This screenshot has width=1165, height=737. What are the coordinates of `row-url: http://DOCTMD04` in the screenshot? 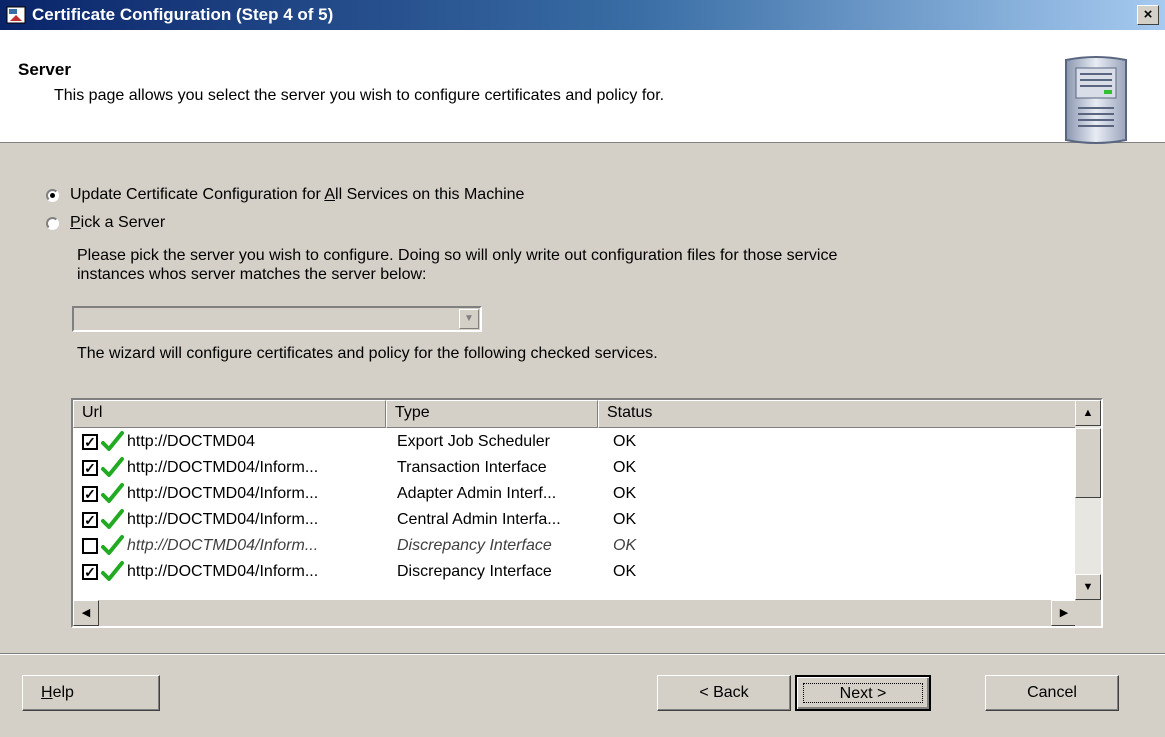 It's located at (191, 441).